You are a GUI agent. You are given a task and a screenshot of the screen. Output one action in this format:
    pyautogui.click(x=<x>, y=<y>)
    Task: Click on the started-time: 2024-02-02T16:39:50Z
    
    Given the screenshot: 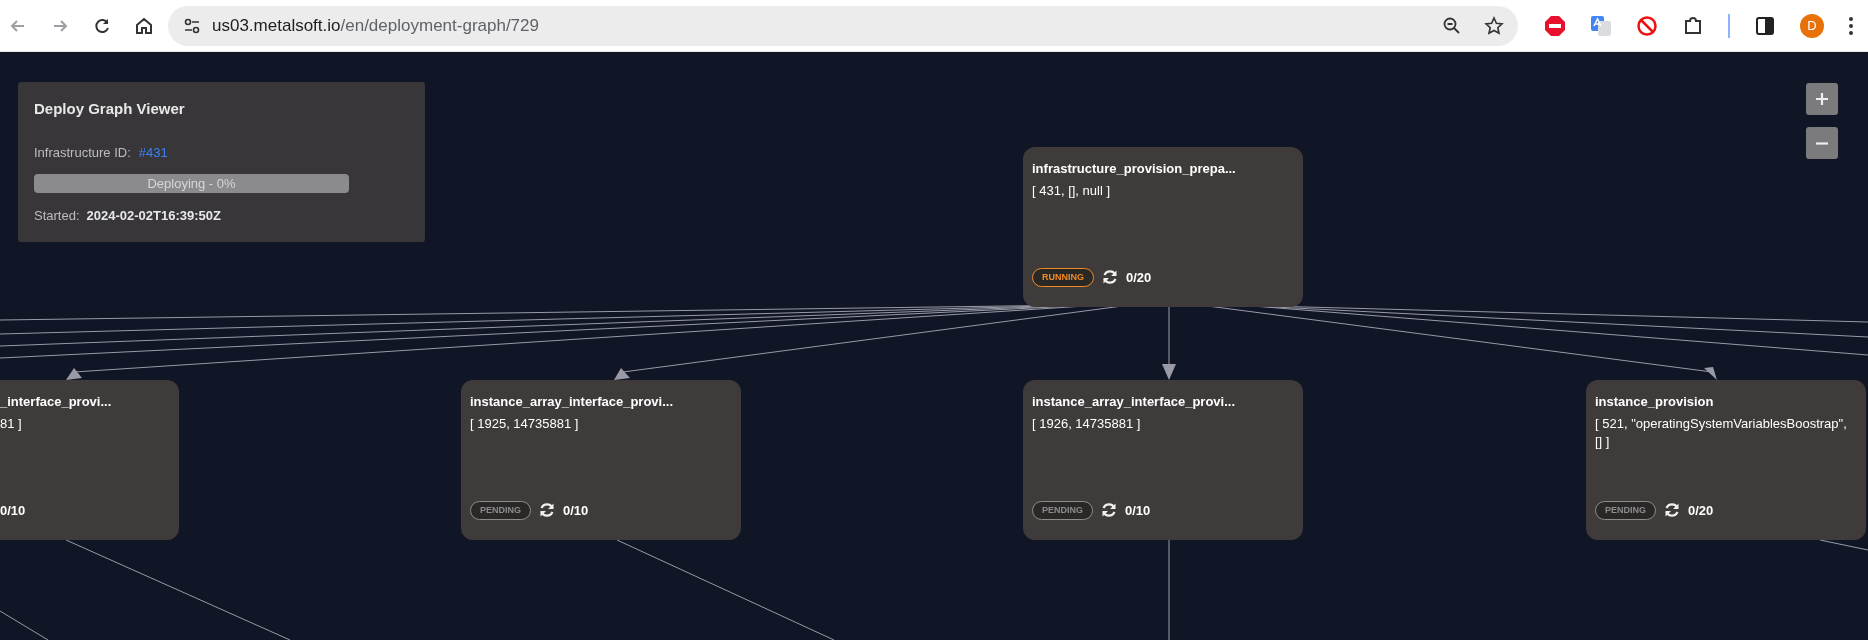 What is the action you would take?
    pyautogui.click(x=153, y=216)
    